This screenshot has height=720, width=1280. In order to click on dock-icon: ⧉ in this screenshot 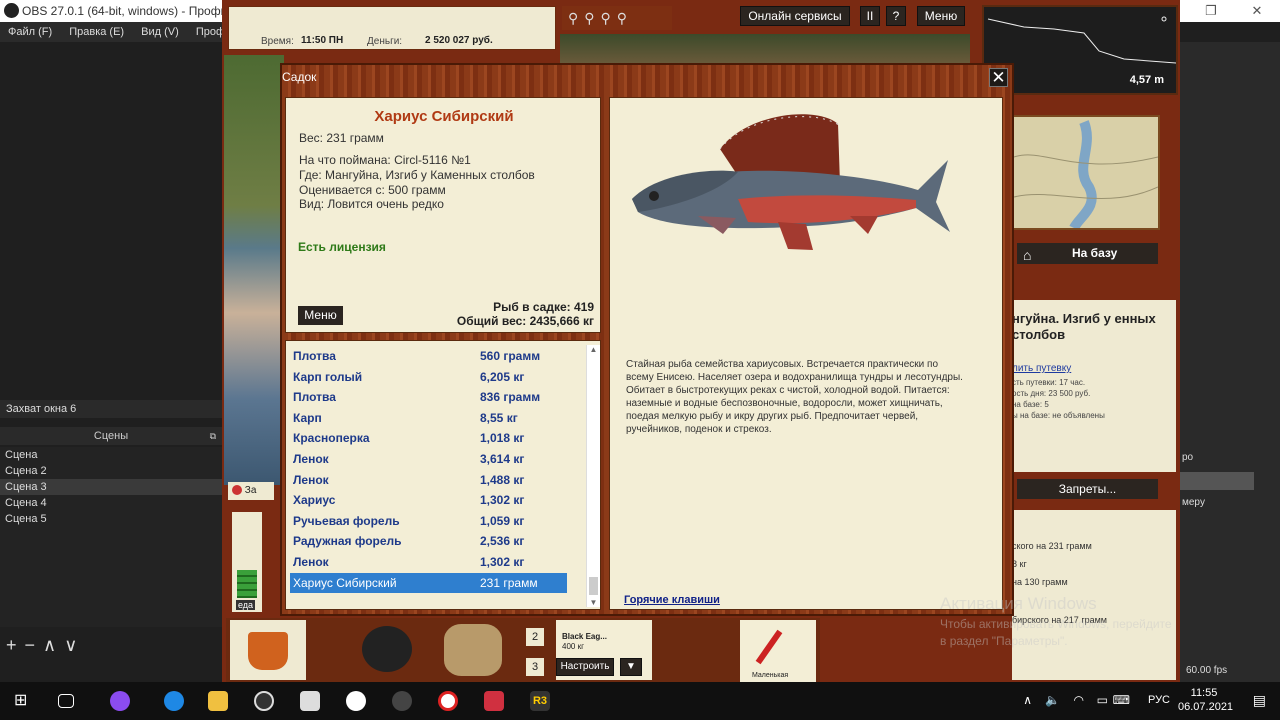, I will do `click(213, 436)`.